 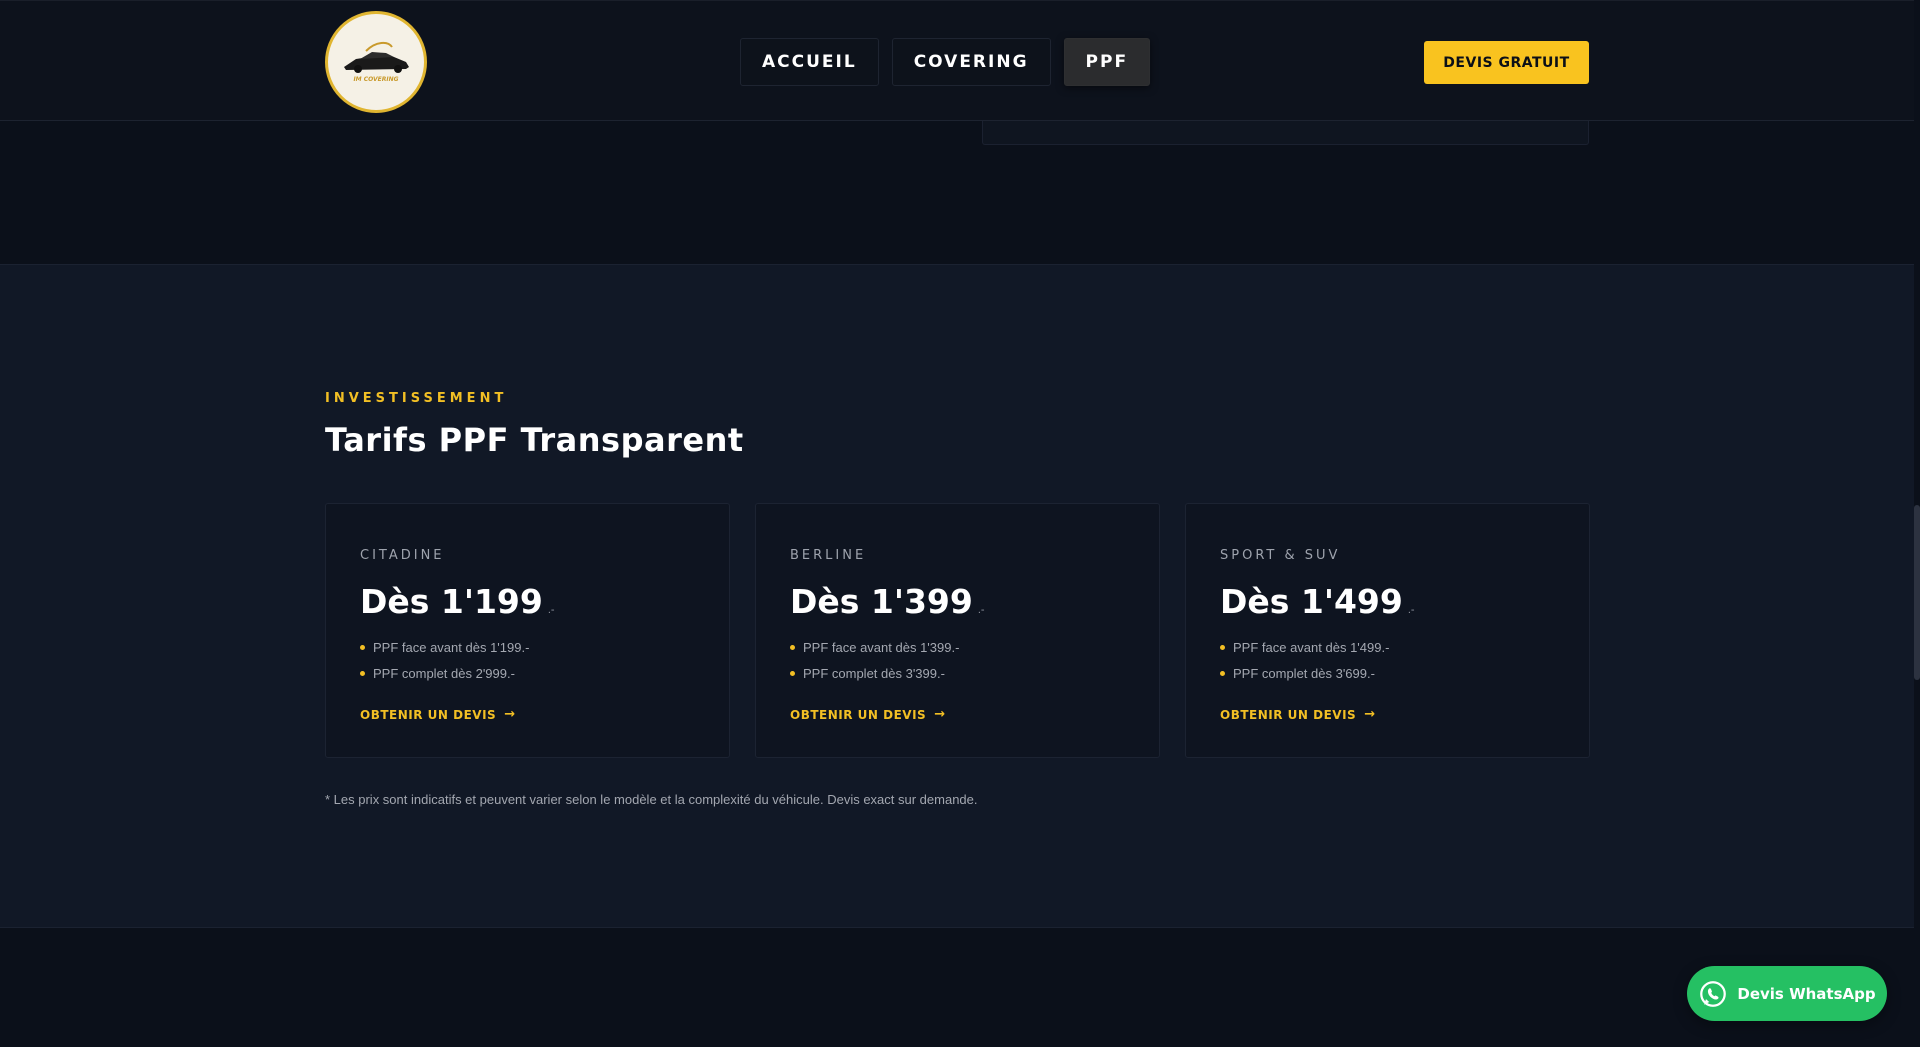 What do you see at coordinates (1311, 647) in the screenshot?
I see `feature-text: PPF face avant dès 1'499.-` at bounding box center [1311, 647].